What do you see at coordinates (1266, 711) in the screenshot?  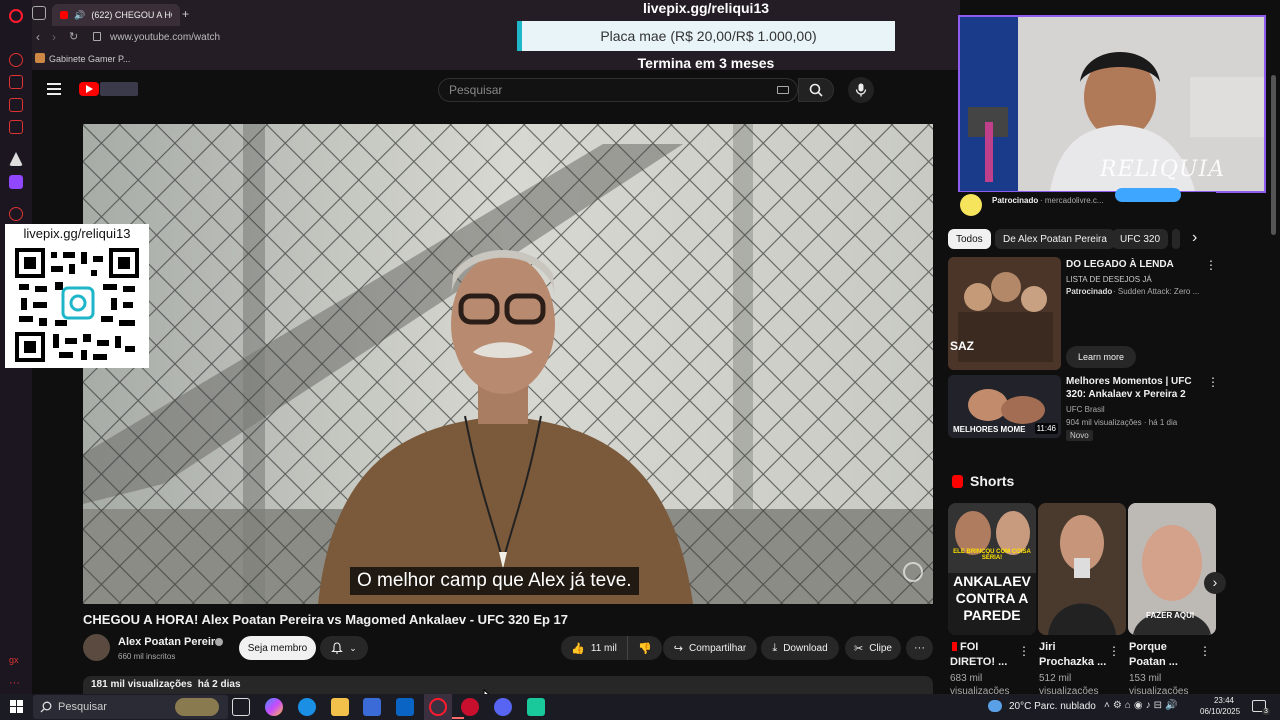 I see `notification-count: 3` at bounding box center [1266, 711].